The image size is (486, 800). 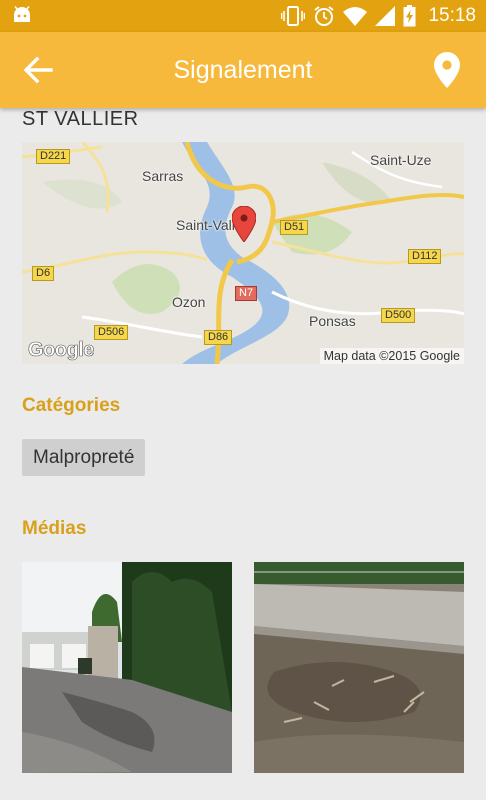 What do you see at coordinates (244, 224) in the screenshot?
I see `map-marker-icon` at bounding box center [244, 224].